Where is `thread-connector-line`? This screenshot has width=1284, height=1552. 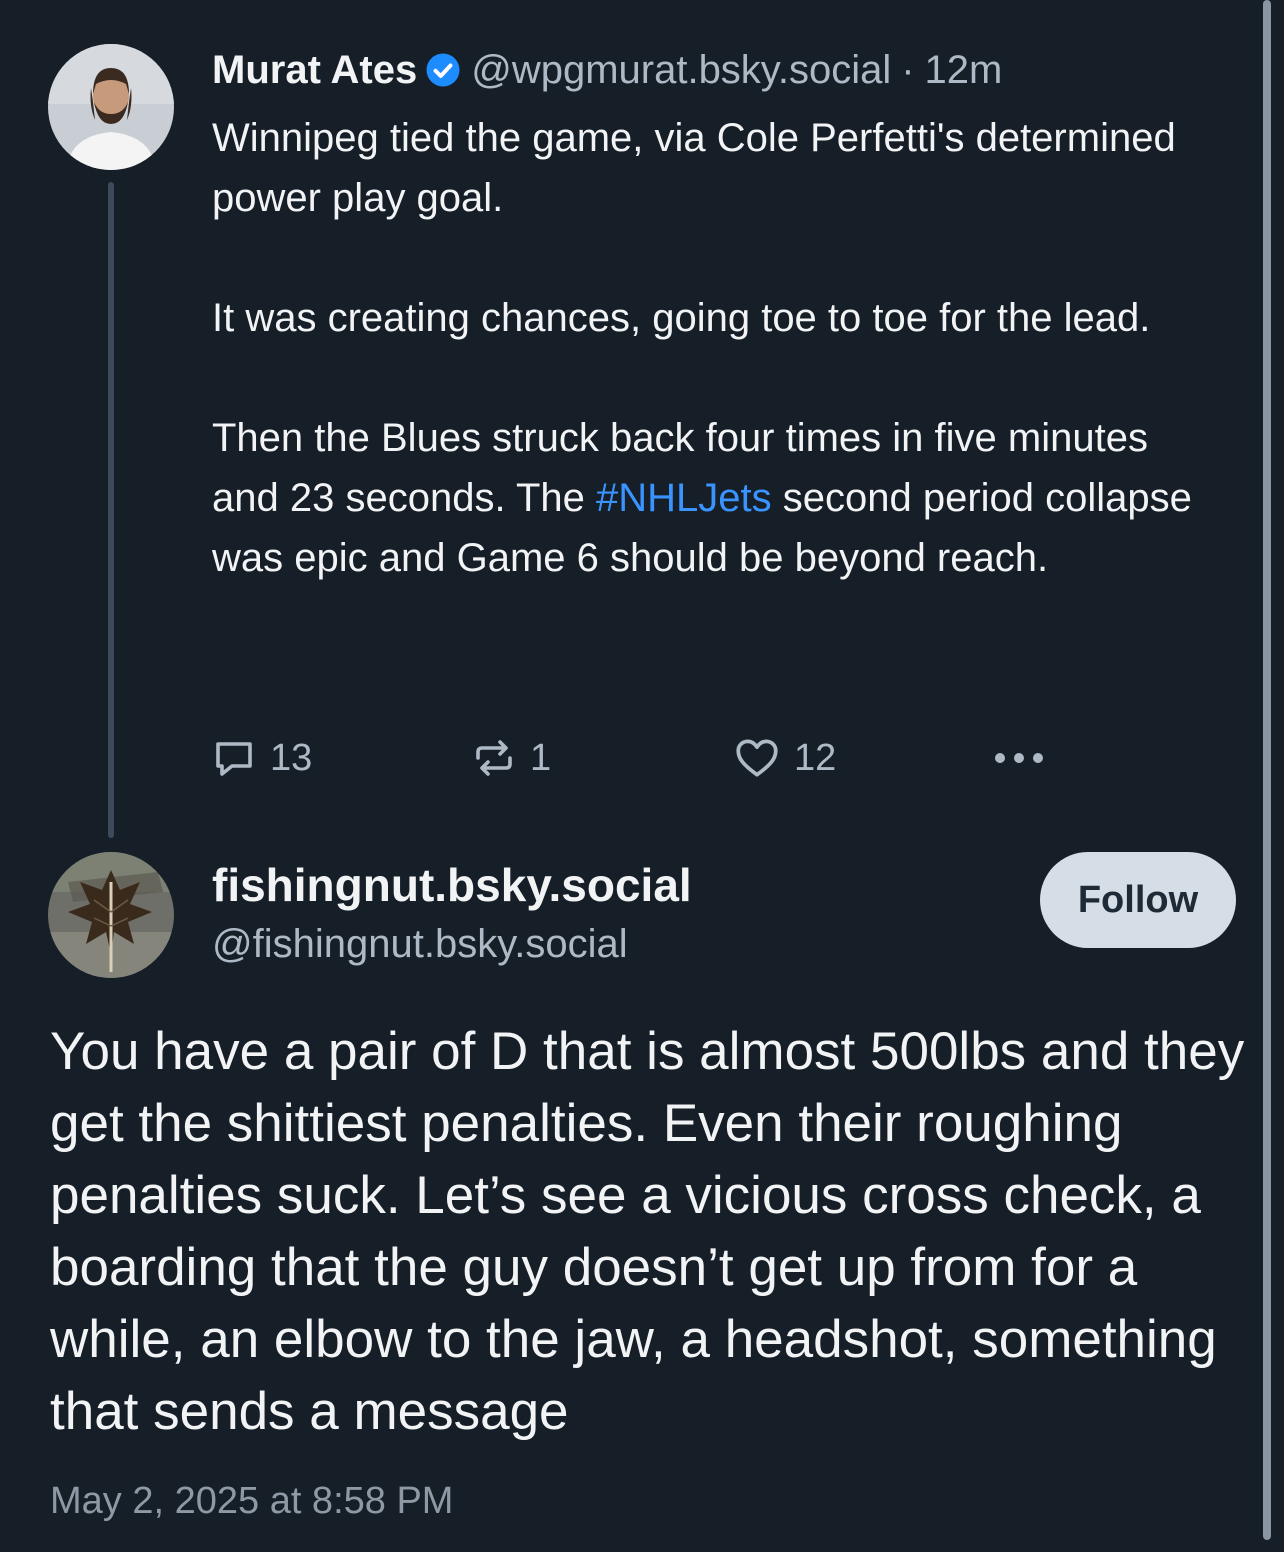
thread-connector-line is located at coordinates (111, 510).